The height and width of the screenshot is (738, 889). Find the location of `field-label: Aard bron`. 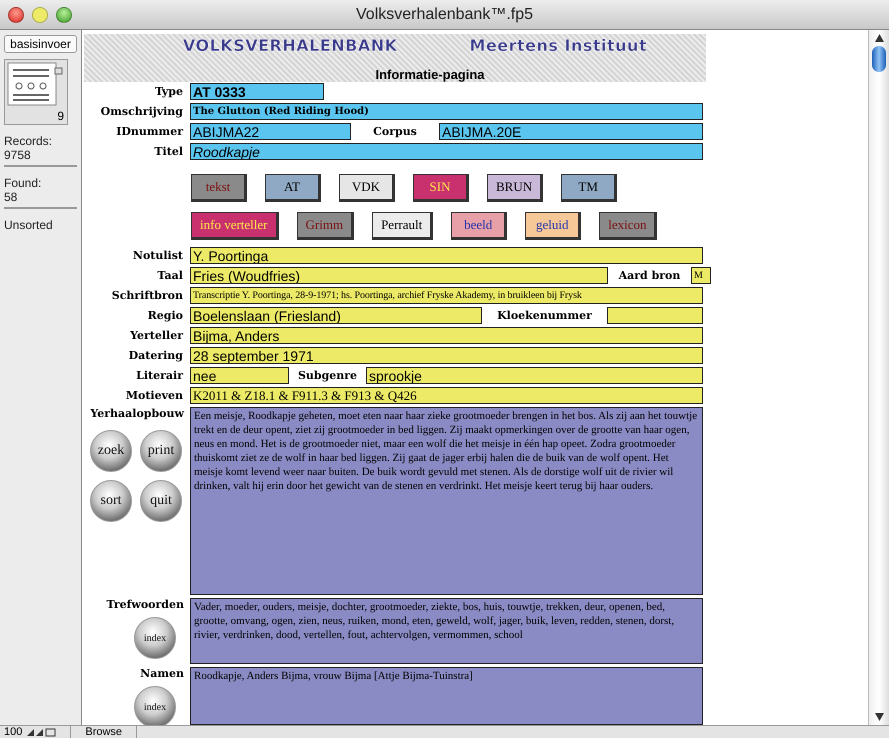

field-label: Aard bron is located at coordinates (650, 275).